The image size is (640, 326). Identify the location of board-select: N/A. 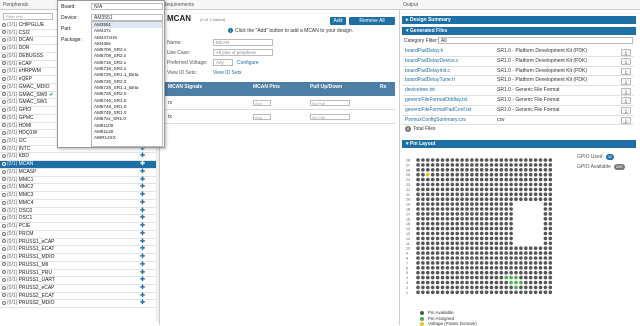
(127, 6).